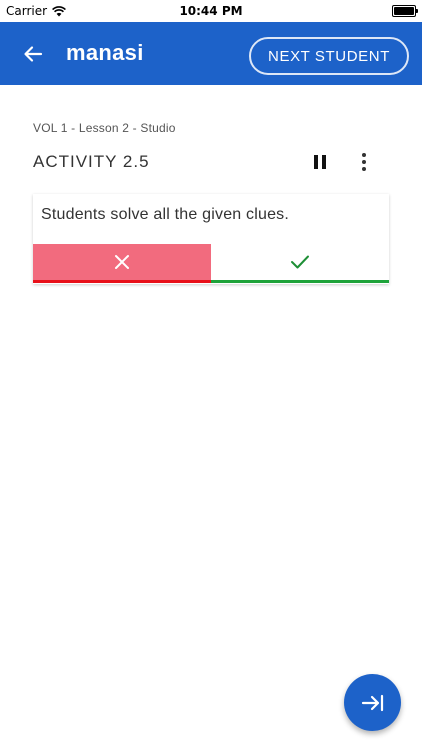  What do you see at coordinates (91, 161) in the screenshot?
I see `activity-title: ACTIVITY 2.5` at bounding box center [91, 161].